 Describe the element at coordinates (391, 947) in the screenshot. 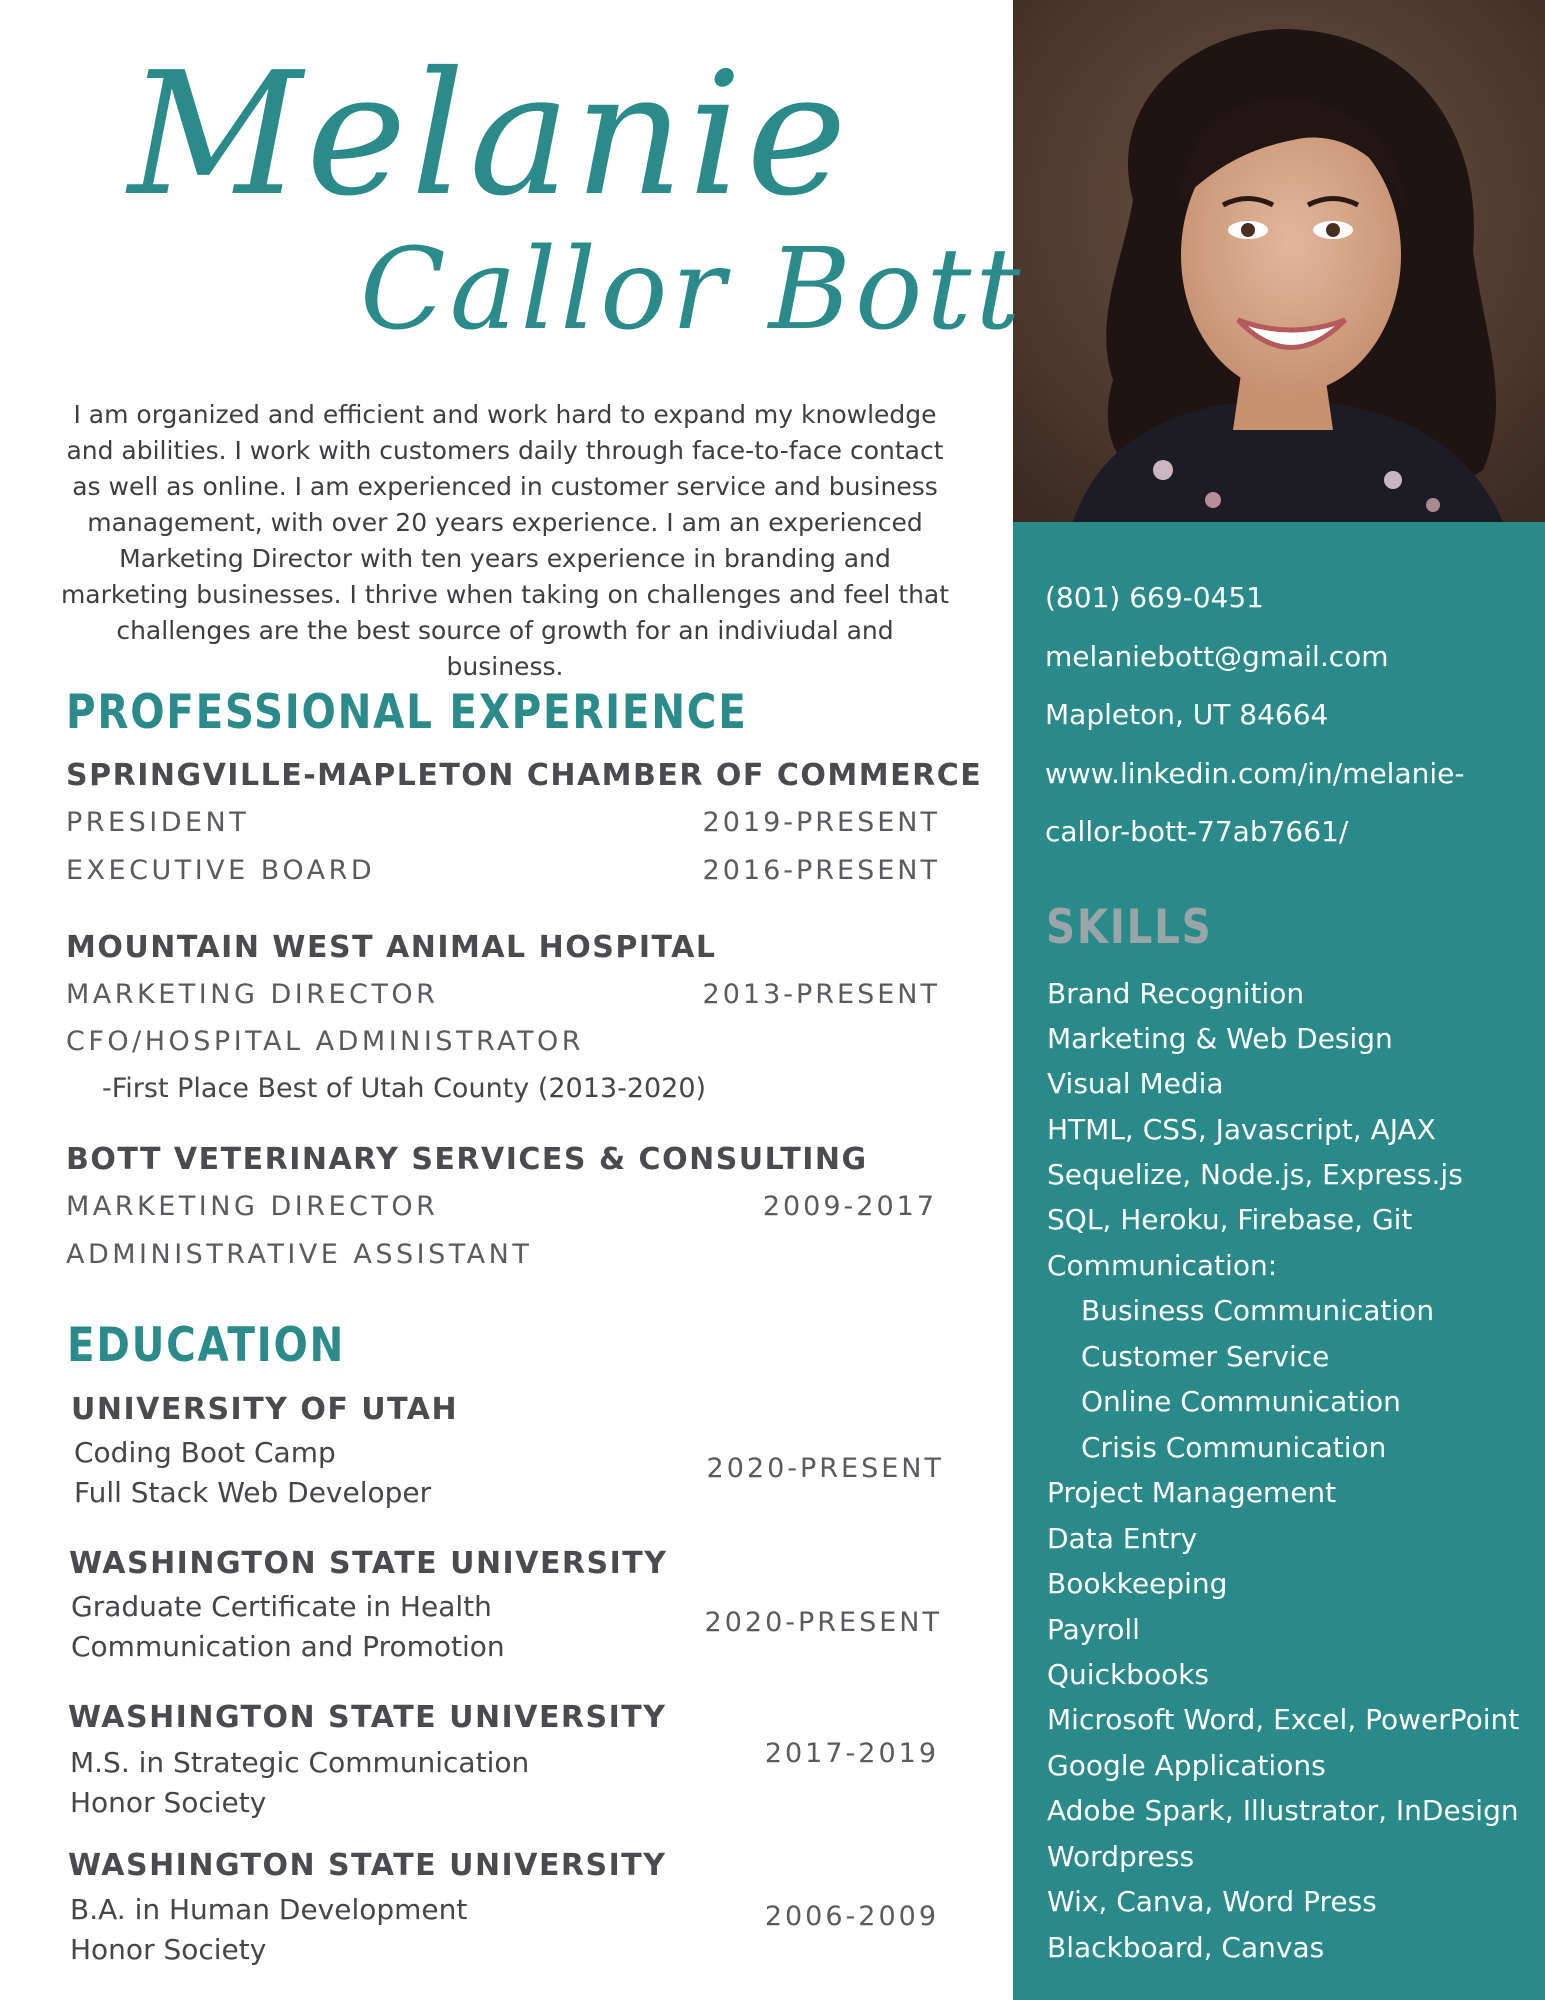

I see `org-name: MOUNTAIN WEST ANIMAL HOSPITAL` at that location.